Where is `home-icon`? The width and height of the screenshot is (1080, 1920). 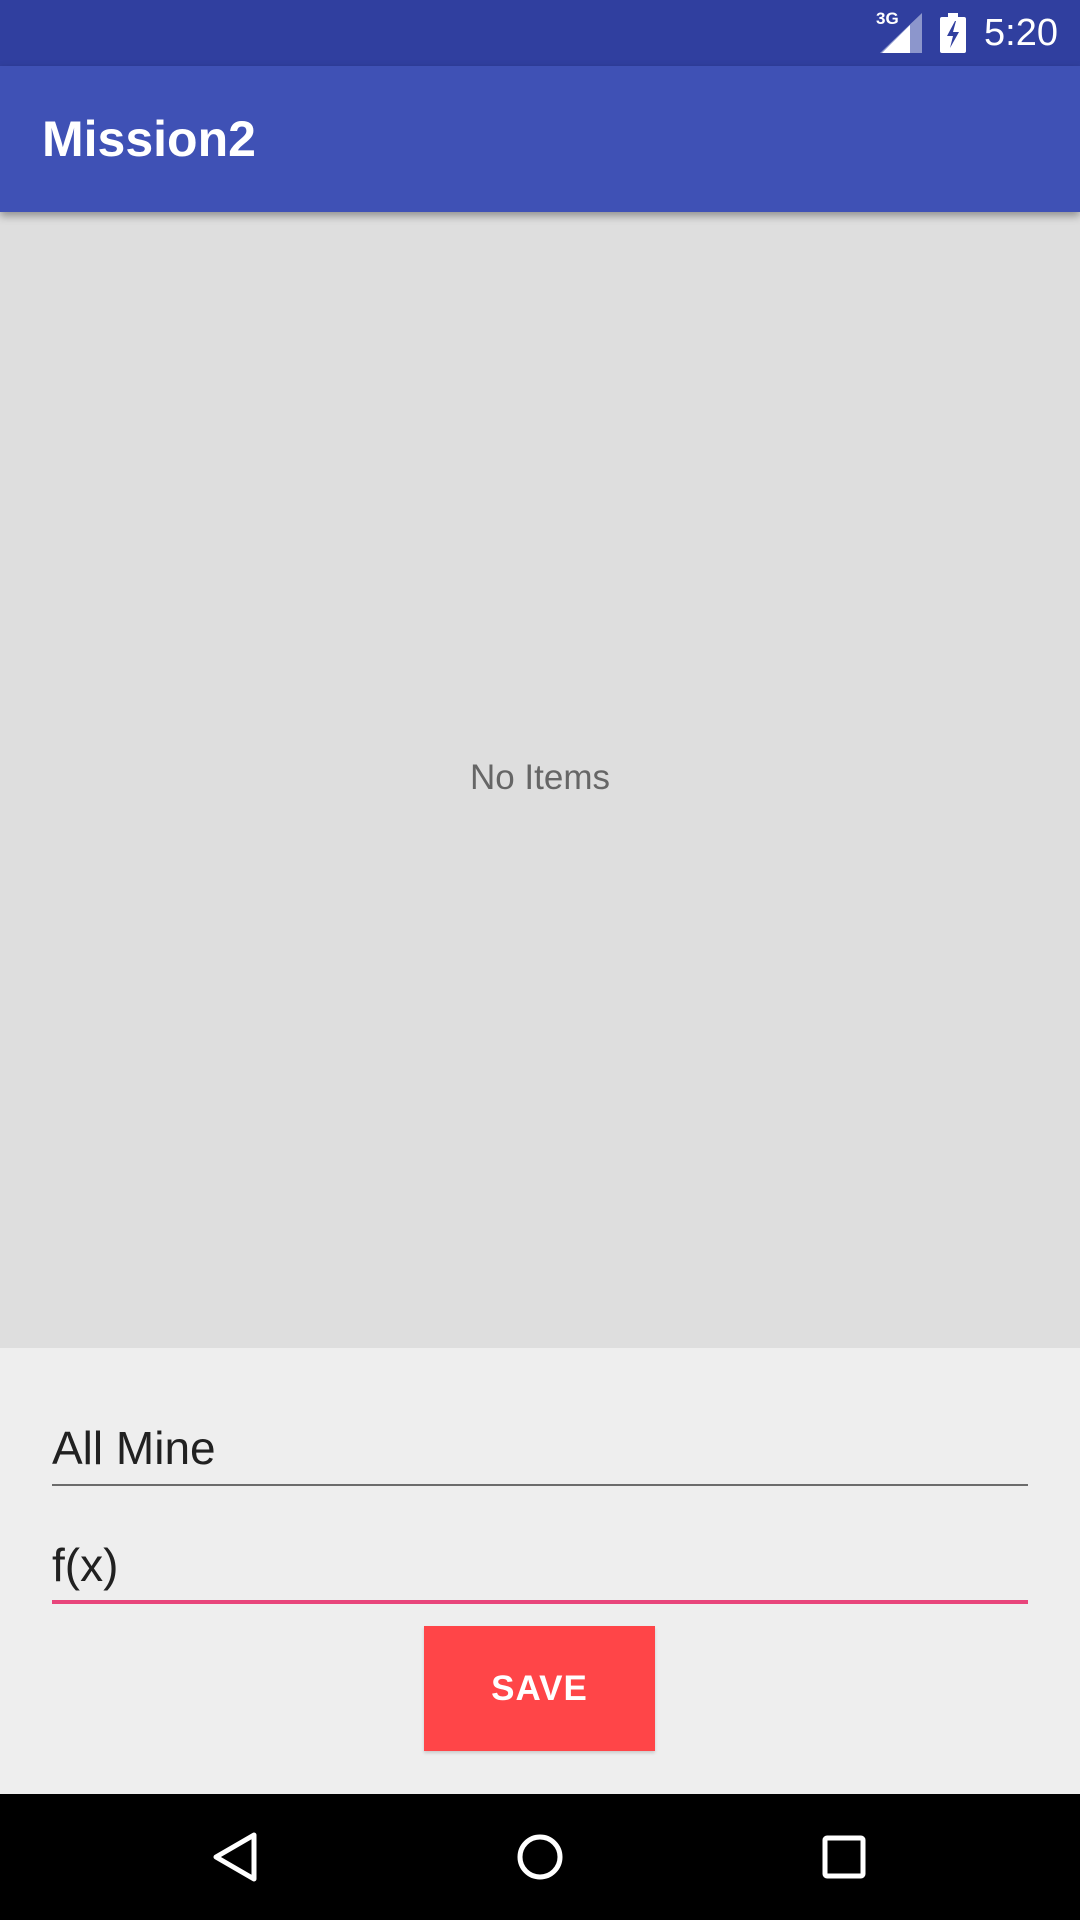 home-icon is located at coordinates (540, 1857).